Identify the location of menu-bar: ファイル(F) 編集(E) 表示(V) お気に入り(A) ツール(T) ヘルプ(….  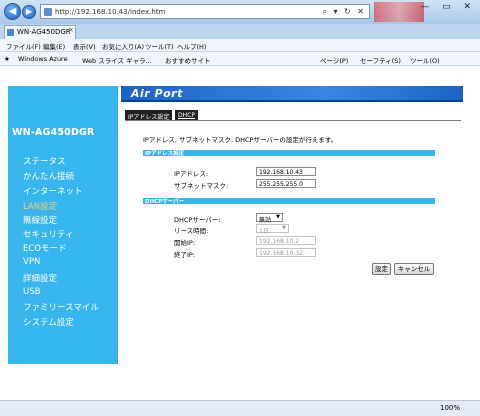
(240, 45).